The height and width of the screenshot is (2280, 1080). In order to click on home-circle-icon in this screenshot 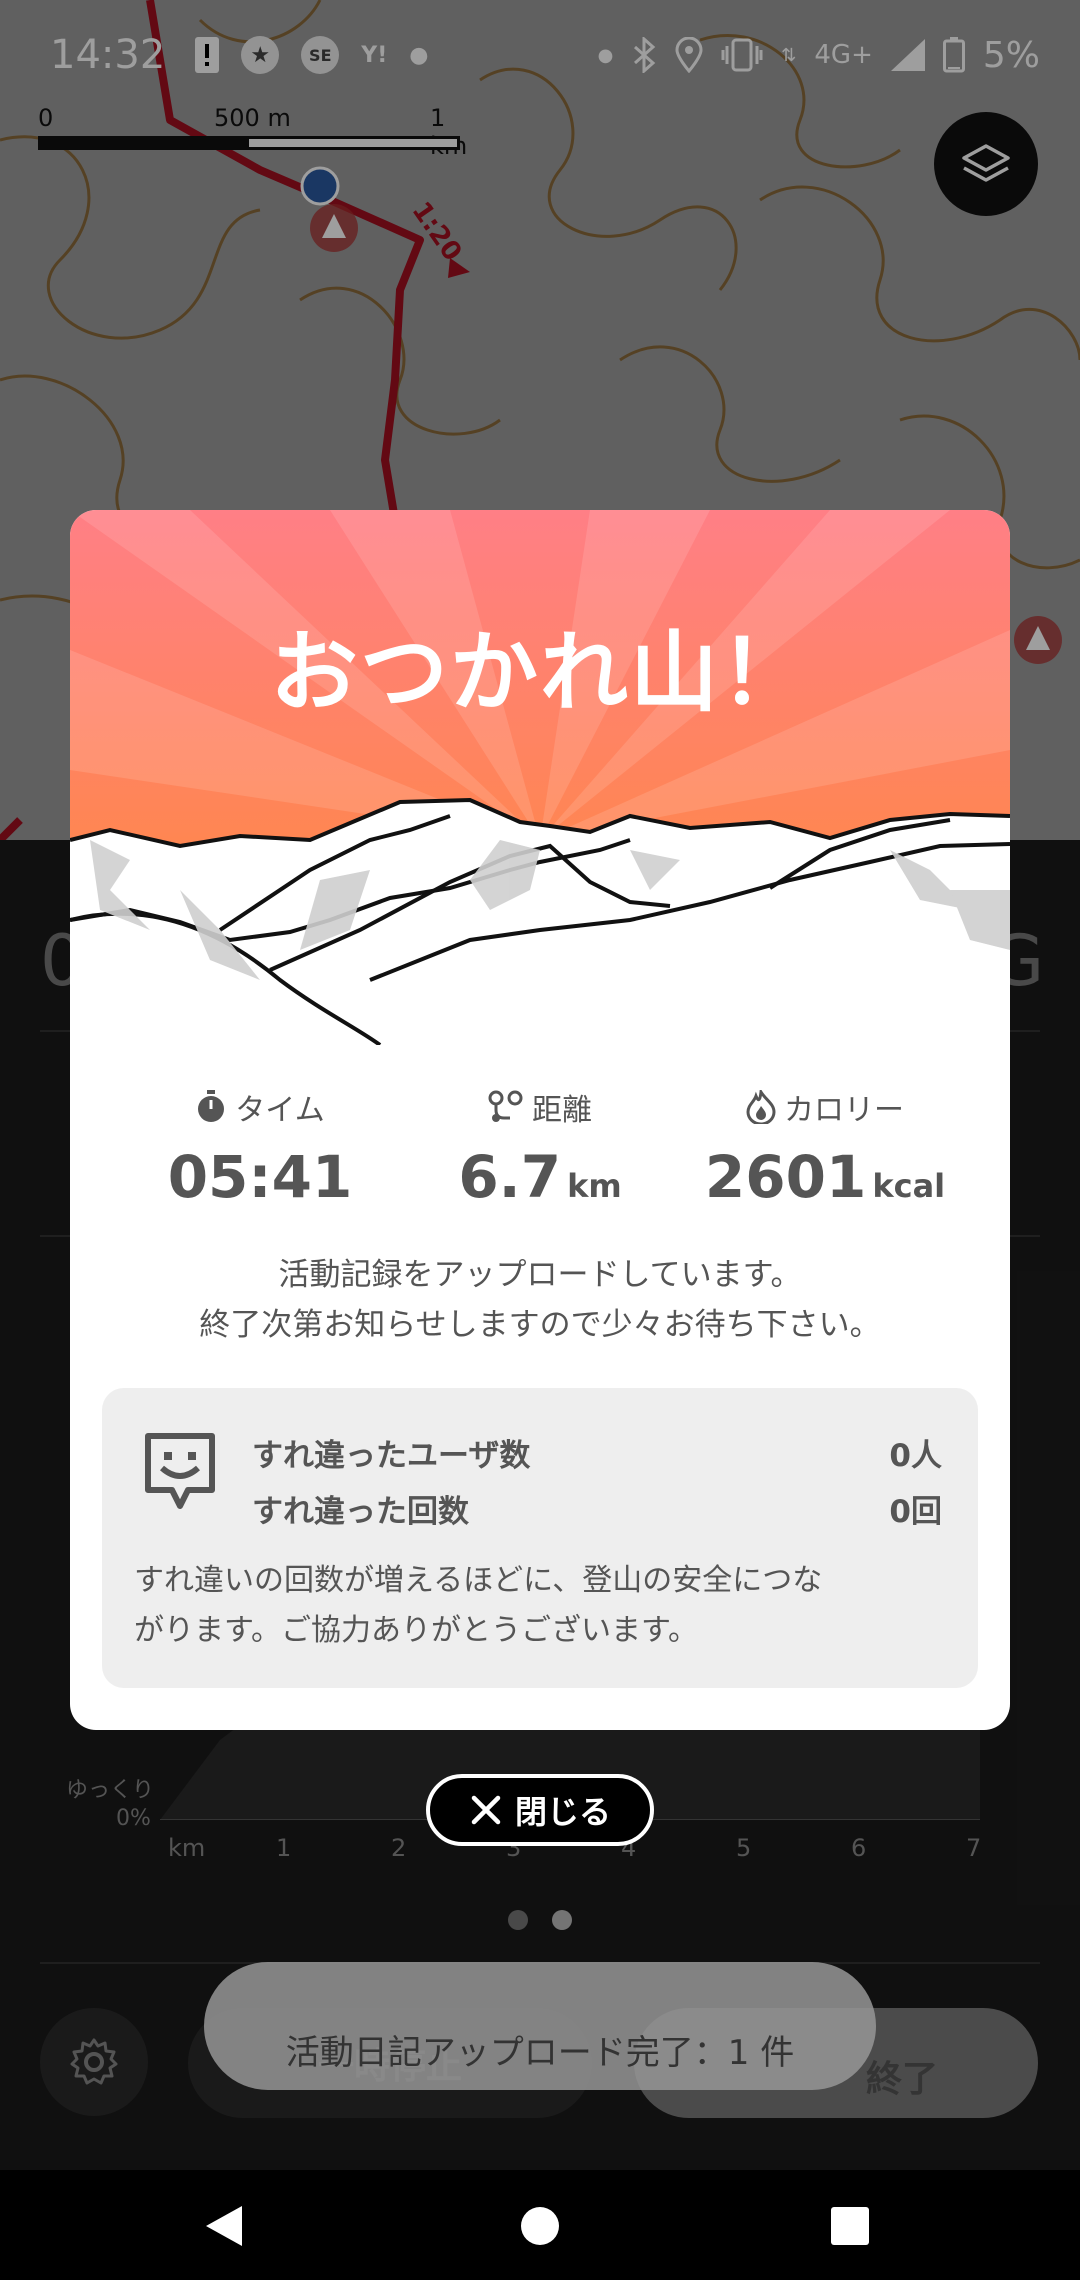, I will do `click(540, 2226)`.